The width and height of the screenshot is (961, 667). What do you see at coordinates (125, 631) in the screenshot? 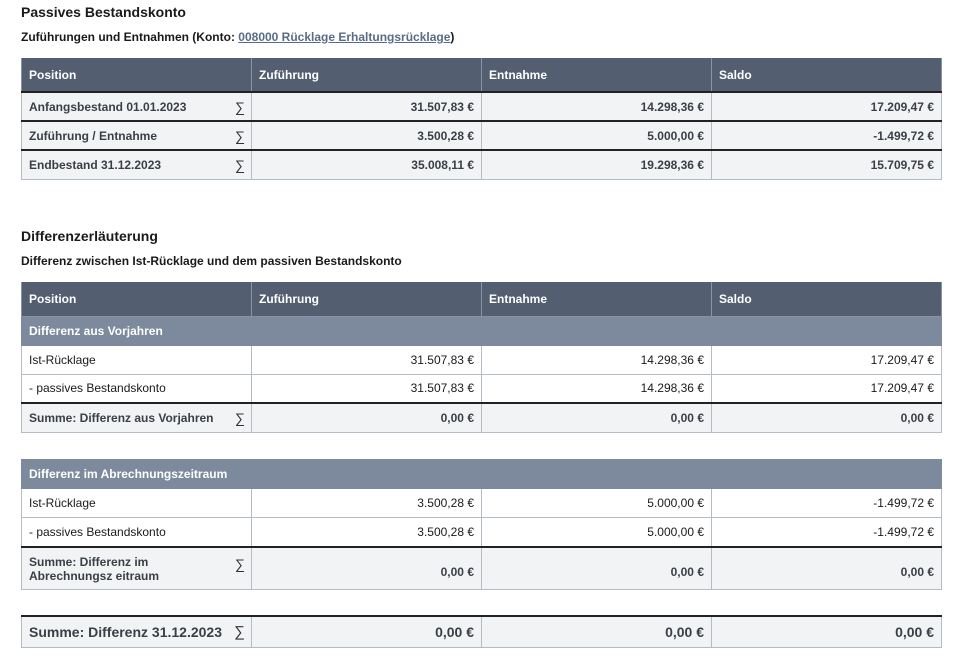
I see `row-position: Summe: Differenz 31.12.2023` at bounding box center [125, 631].